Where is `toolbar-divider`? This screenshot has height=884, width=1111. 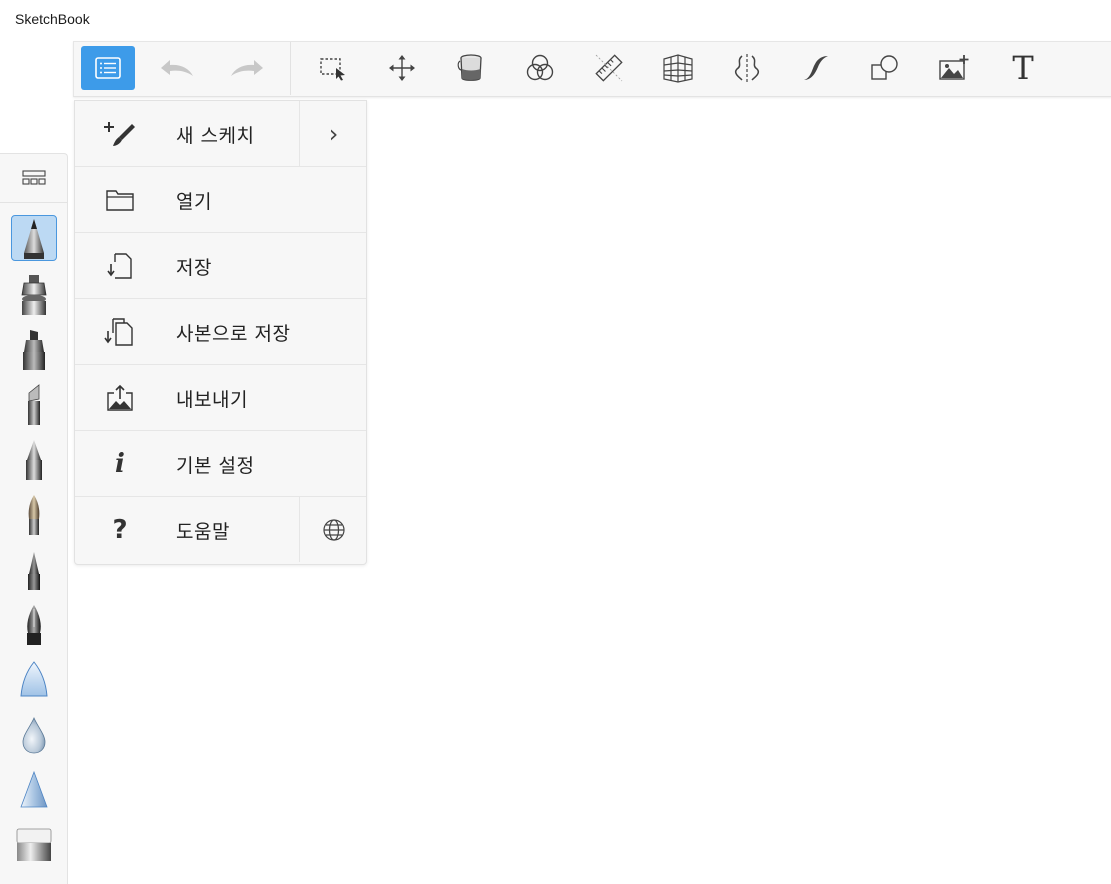
toolbar-divider is located at coordinates (290, 68).